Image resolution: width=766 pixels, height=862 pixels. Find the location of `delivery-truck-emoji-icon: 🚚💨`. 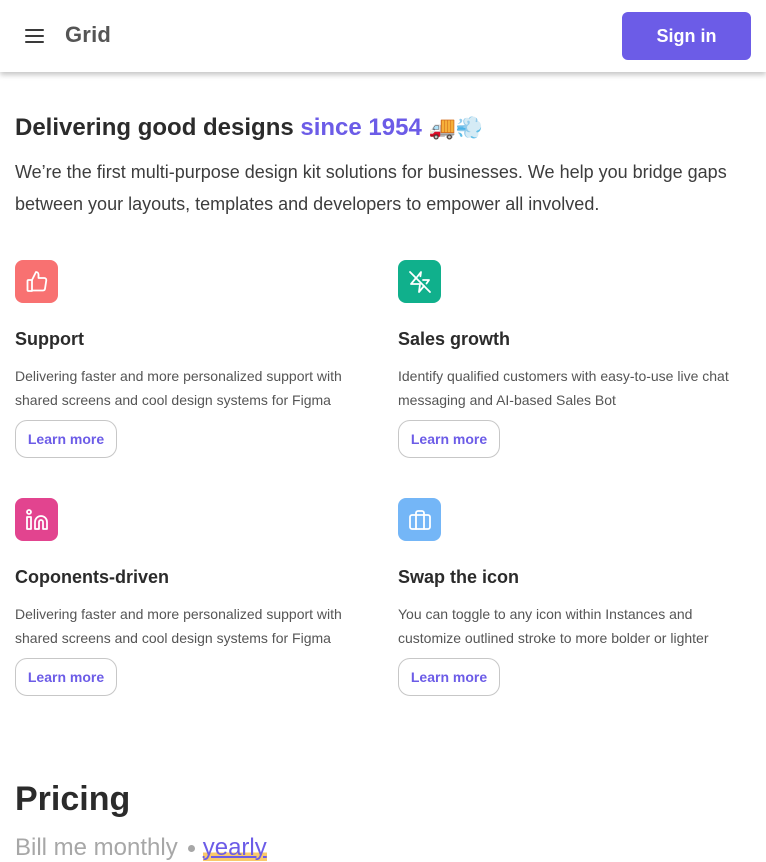

delivery-truck-emoji-icon: 🚚💨 is located at coordinates (456, 128).